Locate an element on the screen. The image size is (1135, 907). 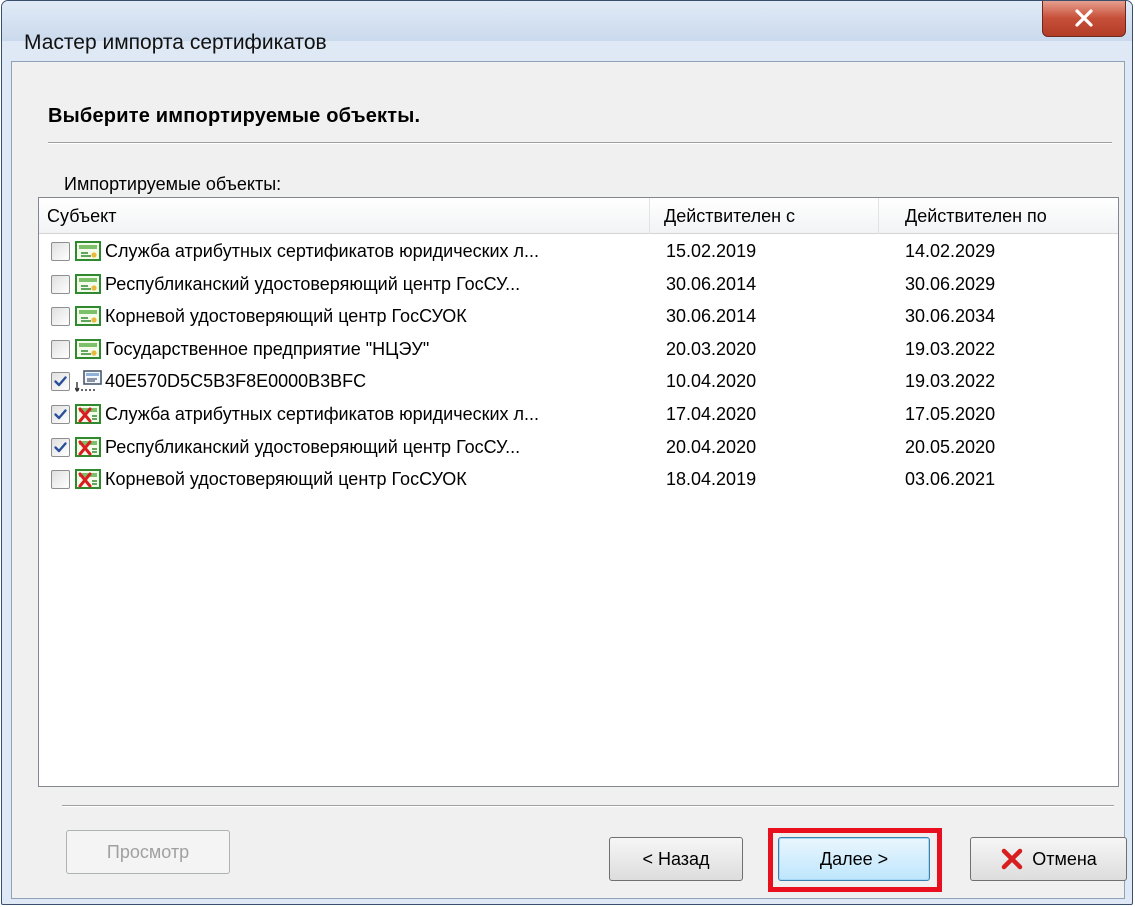
cancel-button: Отмена is located at coordinates (1048, 859).